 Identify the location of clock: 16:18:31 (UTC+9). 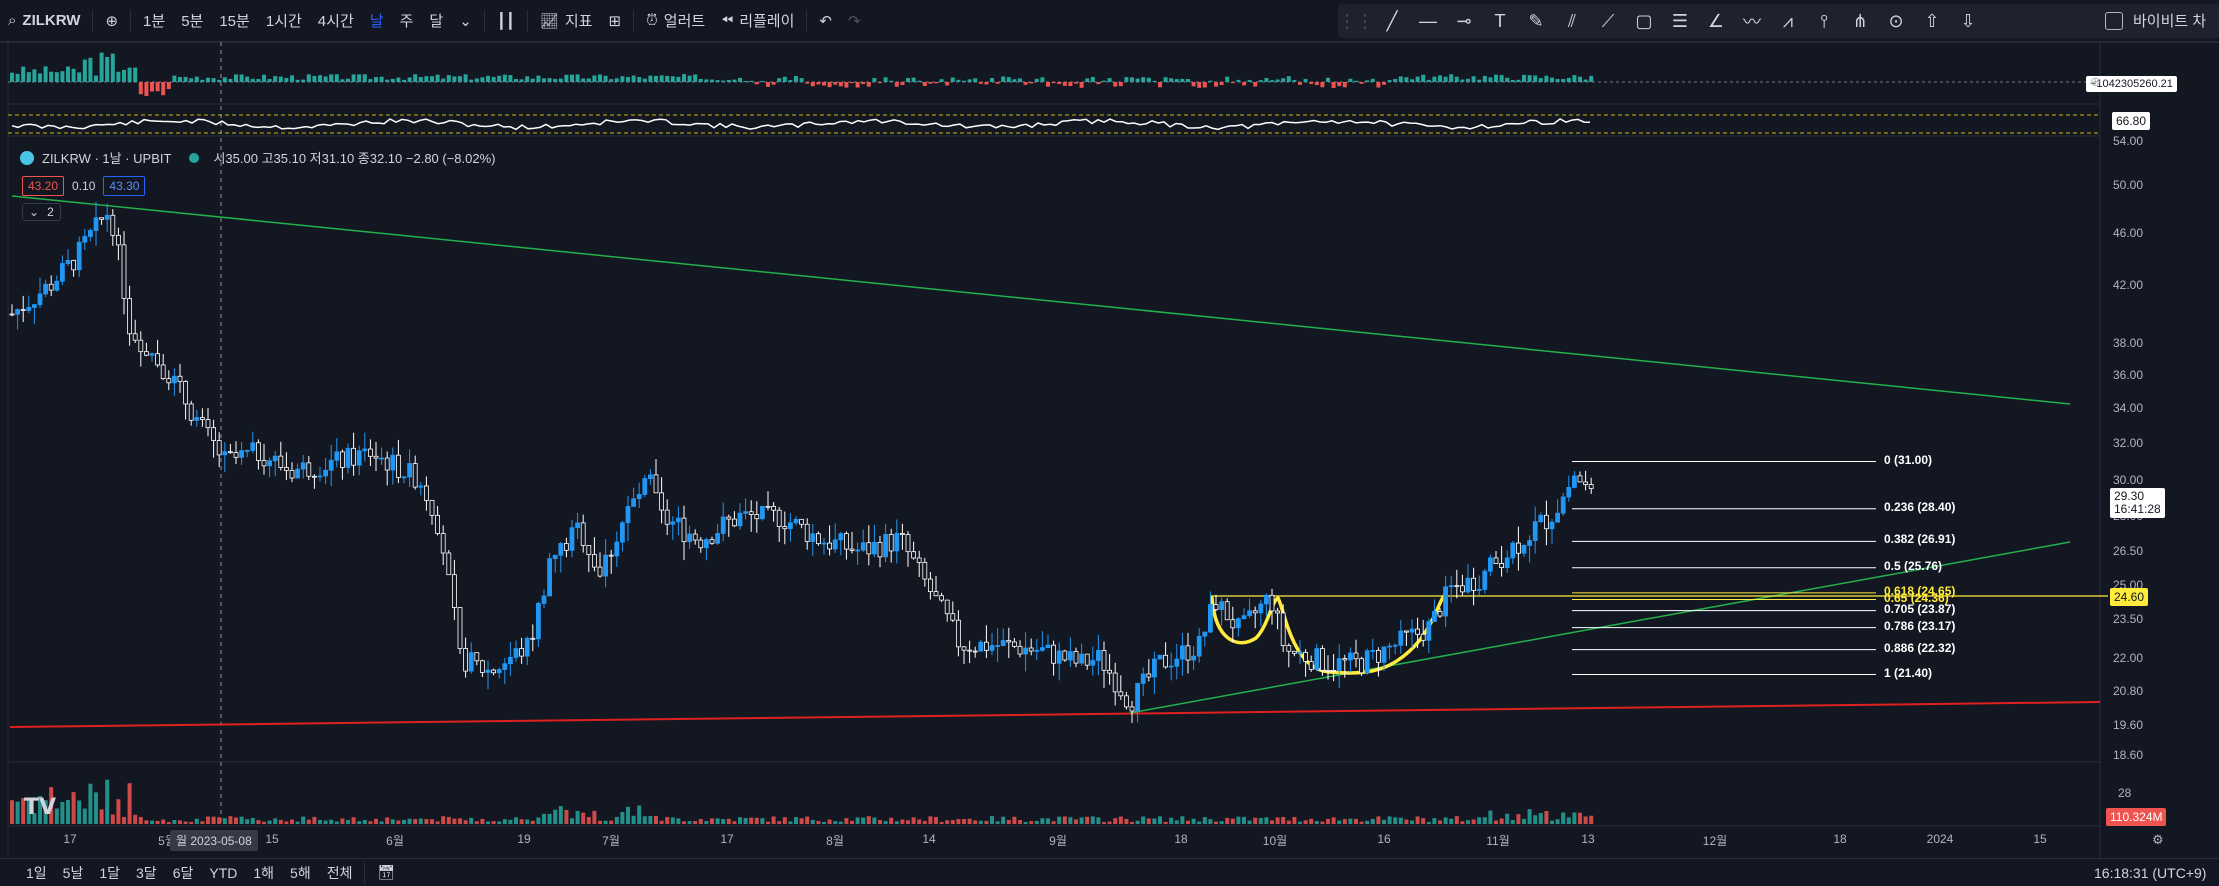
(2150, 873).